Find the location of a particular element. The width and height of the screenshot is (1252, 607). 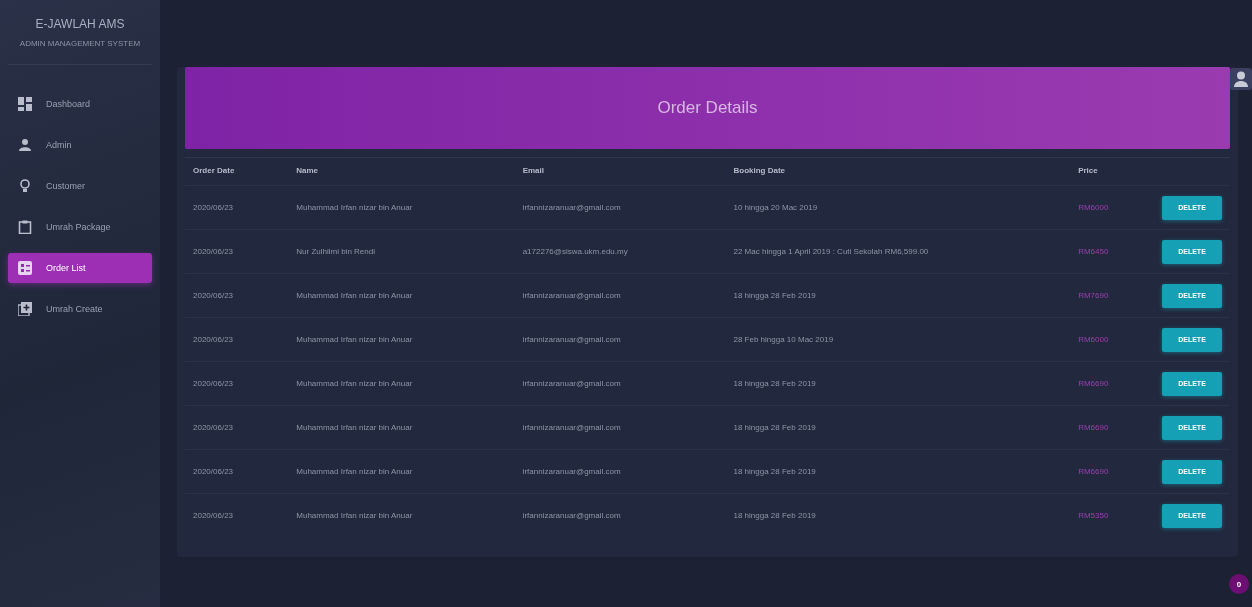

sidebar-item: Customer is located at coordinates (80, 186).